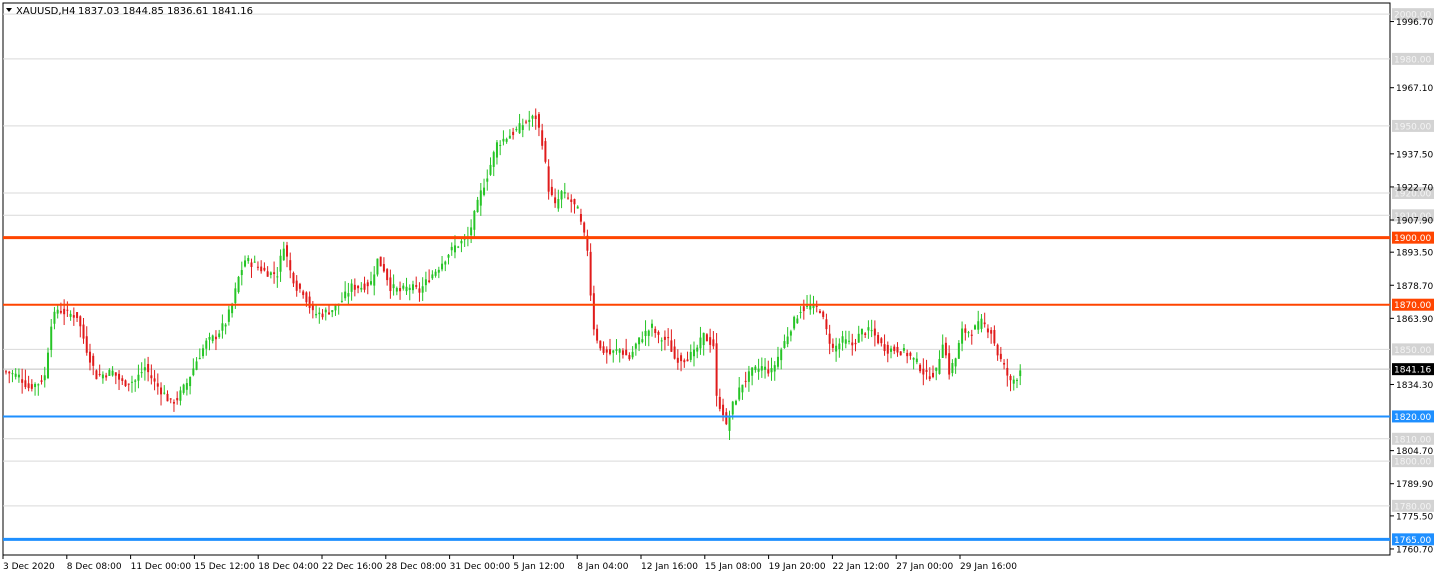  Describe the element at coordinates (224, 567) in the screenshot. I see `x-tick-label: 15 Dec 12:00` at that location.